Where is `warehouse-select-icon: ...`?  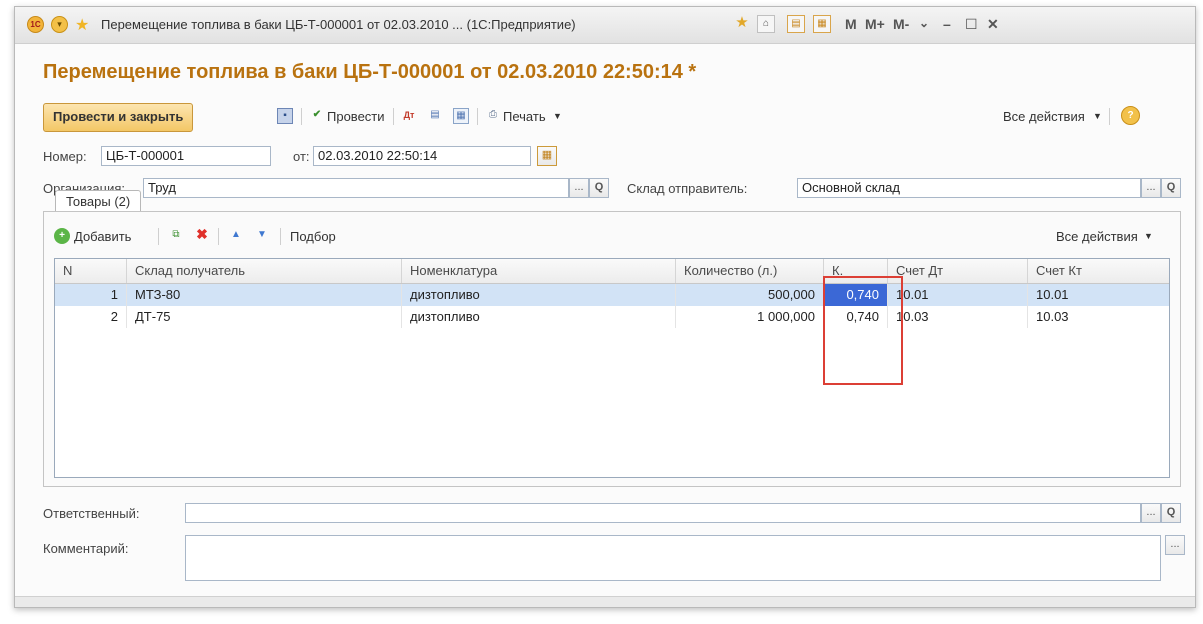 warehouse-select-icon: ... is located at coordinates (1151, 188).